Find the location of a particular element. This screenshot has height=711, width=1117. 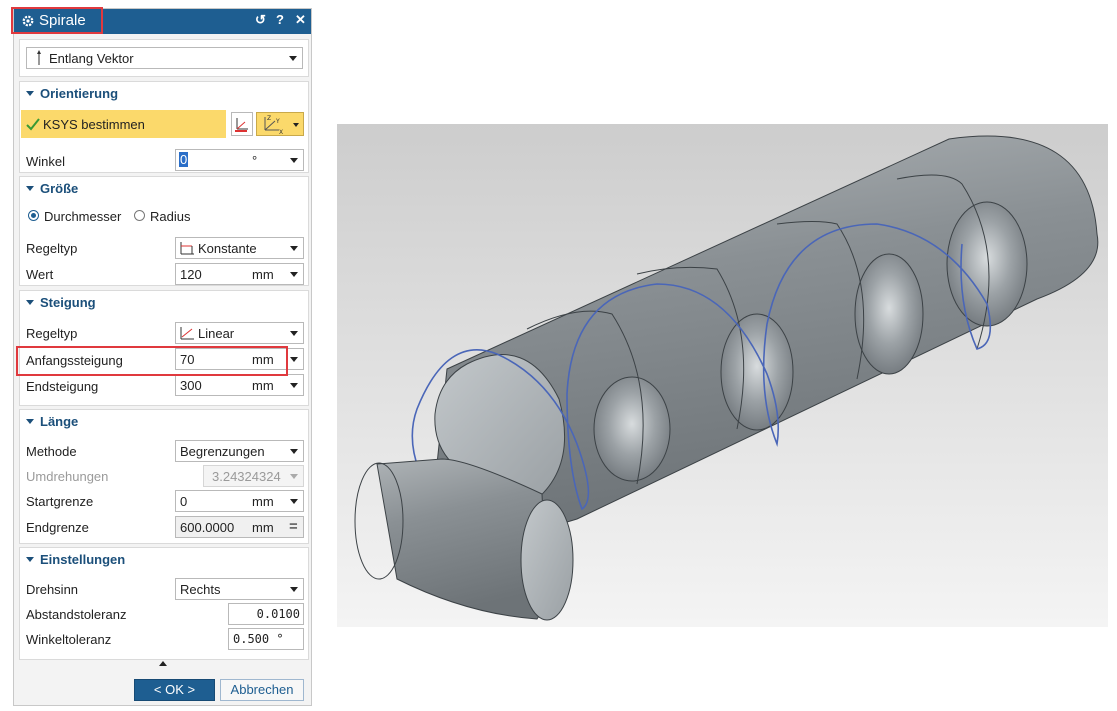

ok-button: < OK > is located at coordinates (174, 690).